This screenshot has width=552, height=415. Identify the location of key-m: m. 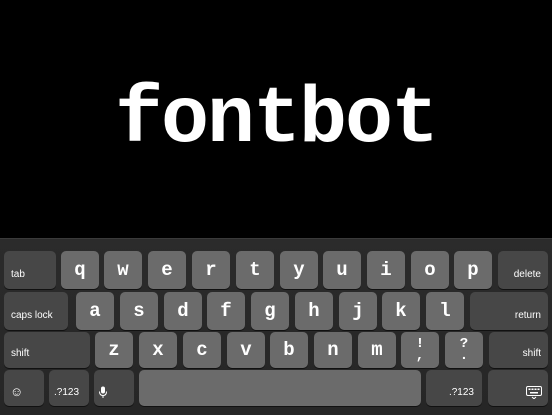
(377, 350).